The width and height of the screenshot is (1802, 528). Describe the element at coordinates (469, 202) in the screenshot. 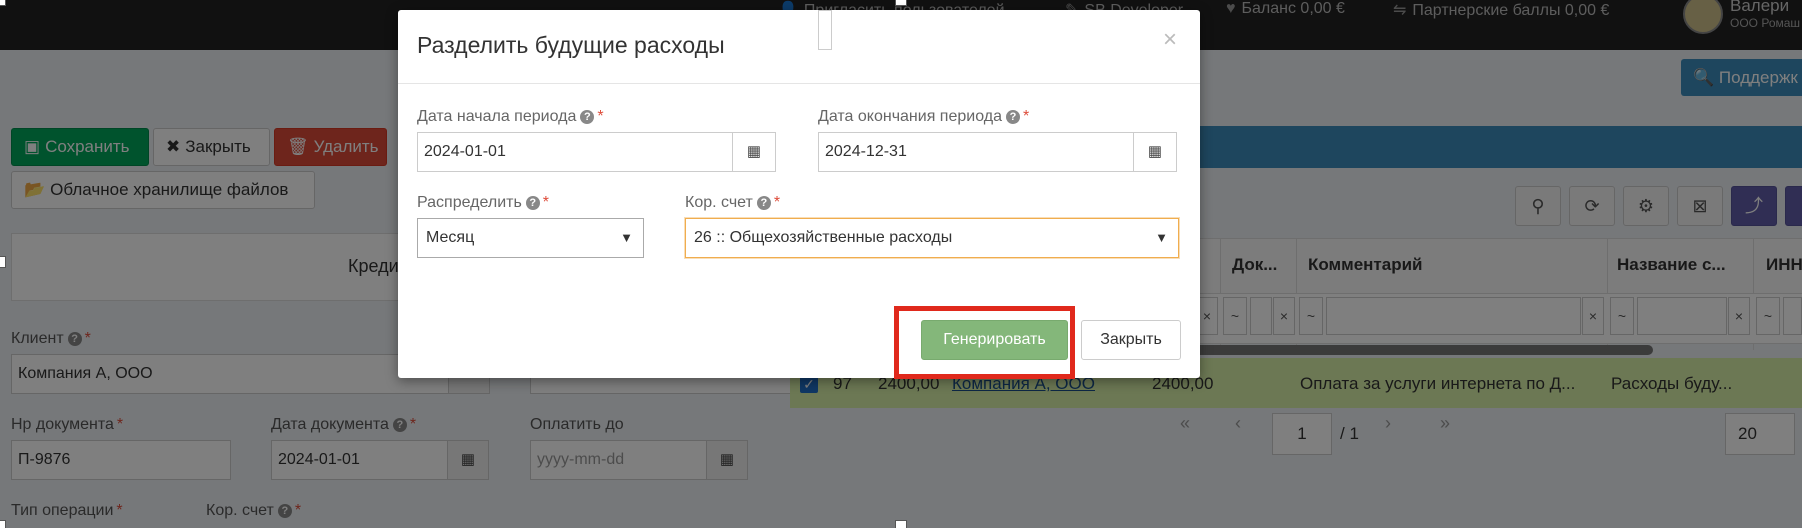

I see `distribute-label-text: Распределить` at that location.